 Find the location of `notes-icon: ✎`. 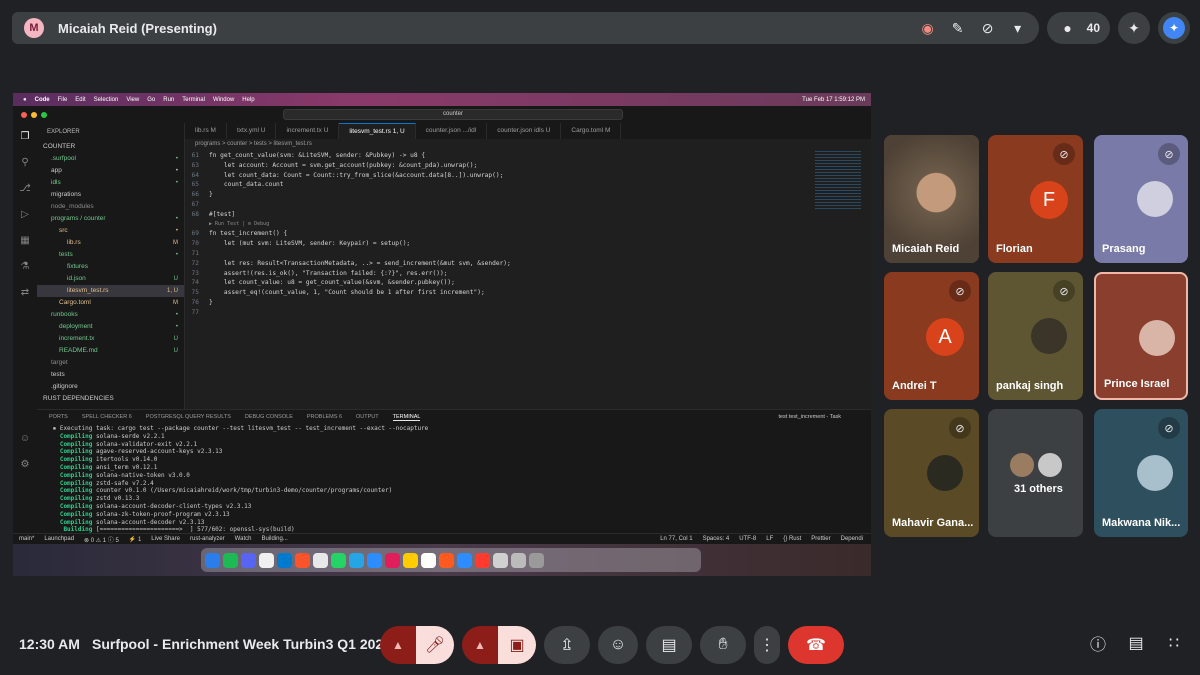

notes-icon: ✎ is located at coordinates (958, 28).